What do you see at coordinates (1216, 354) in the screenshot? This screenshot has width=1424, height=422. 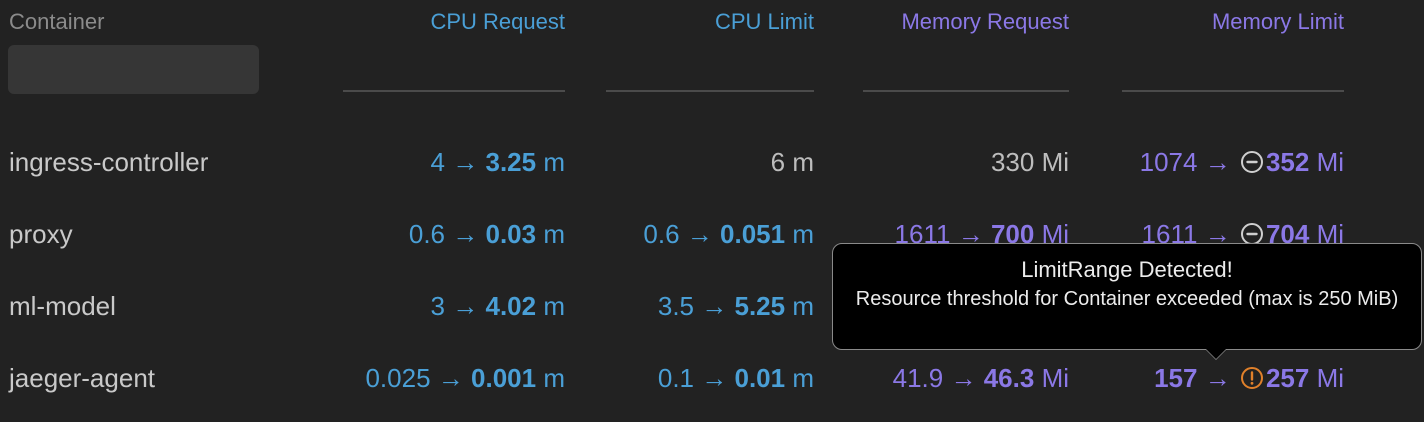 I see `tooltip-arrow` at bounding box center [1216, 354].